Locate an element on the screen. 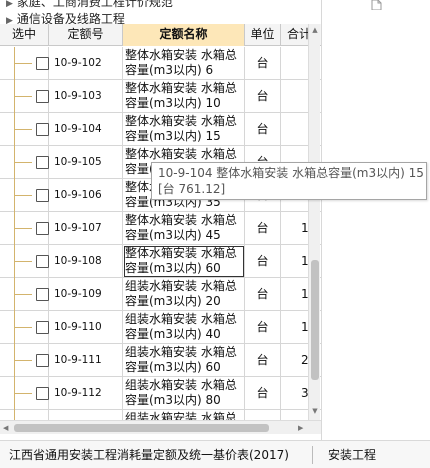 The width and height of the screenshot is (430, 468). table-row: 10-9-107 整体水箱安装 水箱总 容量(m3以内) 45 台 1 is located at coordinates (160, 228).